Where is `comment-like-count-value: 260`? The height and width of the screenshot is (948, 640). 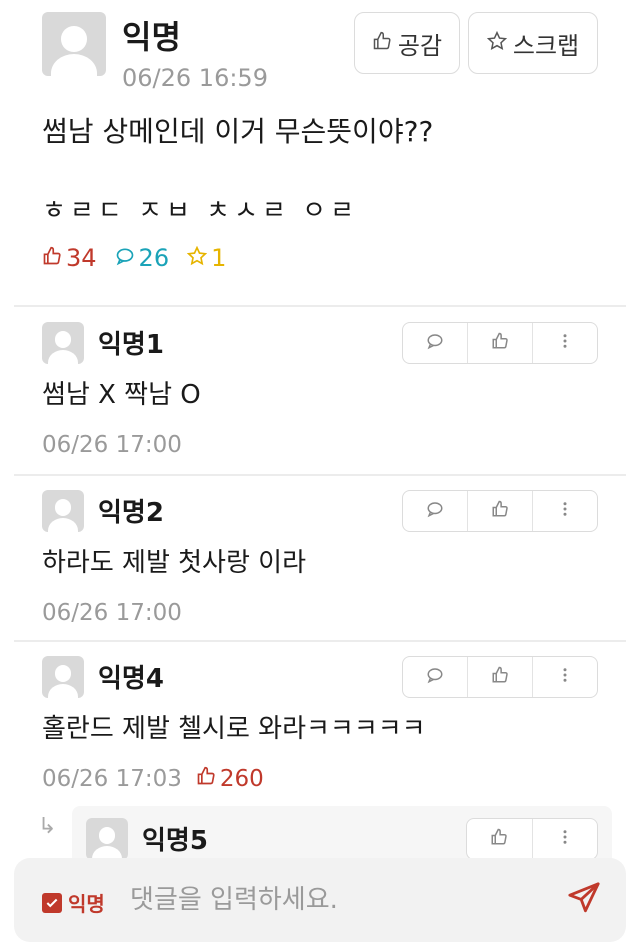
comment-like-count-value: 260 is located at coordinates (241, 779).